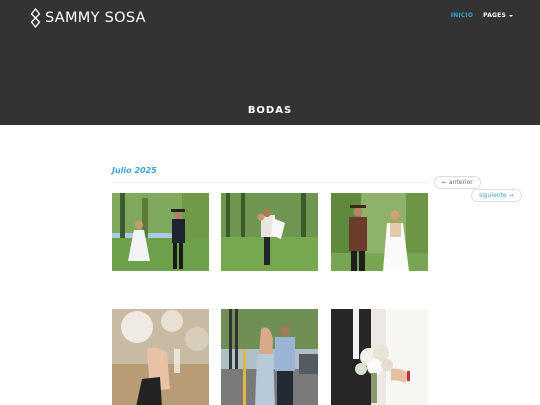  What do you see at coordinates (270, 182) in the screenshot?
I see `divider` at bounding box center [270, 182].